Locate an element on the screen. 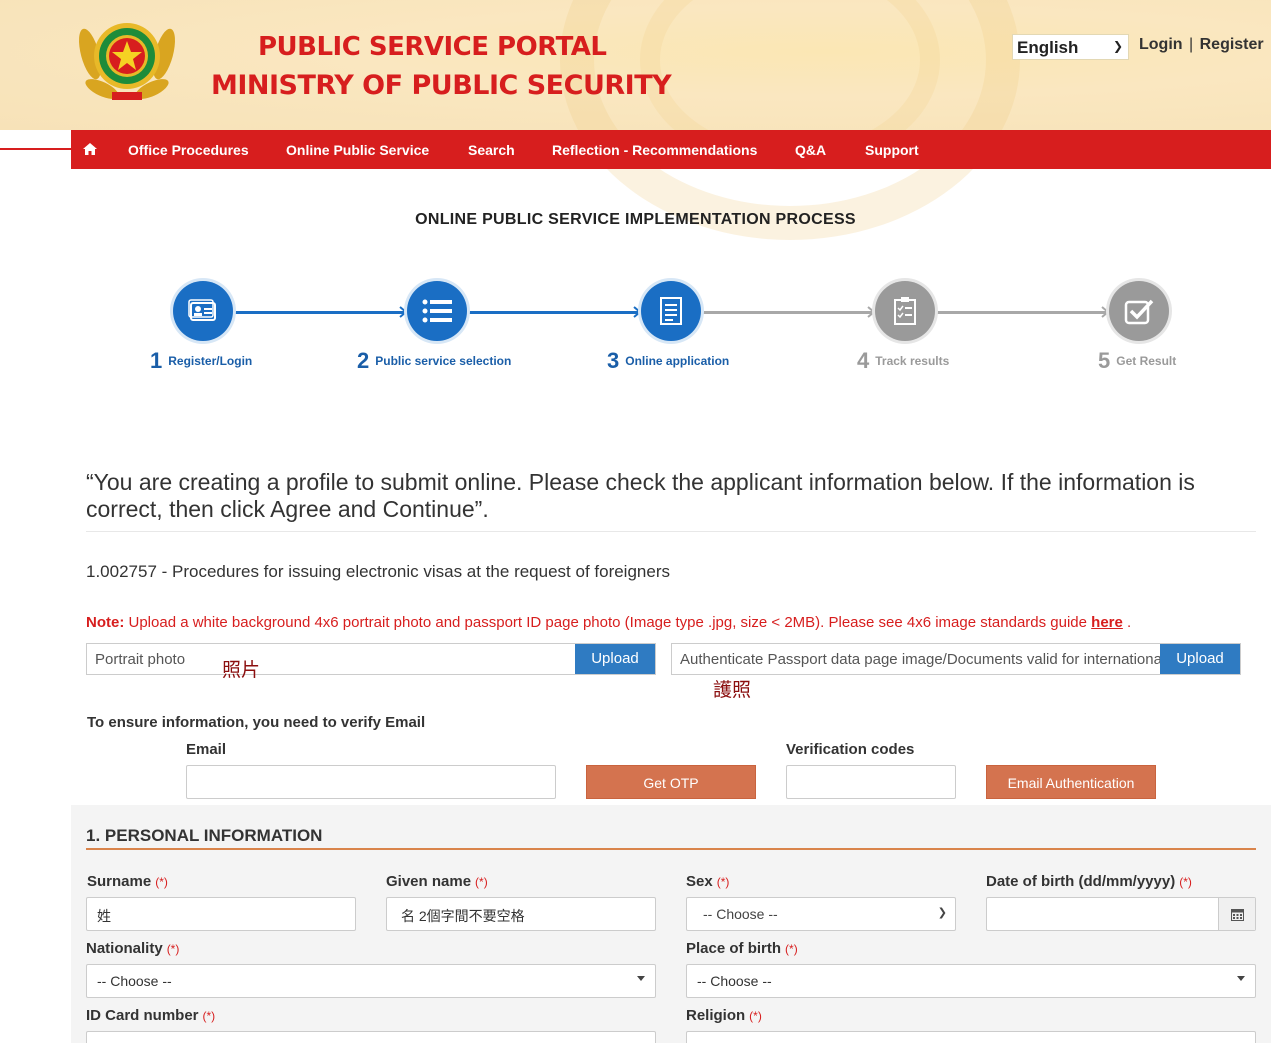 The width and height of the screenshot is (1271, 1043). ministry-title: MINISTRY OF PUBLIC SECURITY is located at coordinates (441, 85).